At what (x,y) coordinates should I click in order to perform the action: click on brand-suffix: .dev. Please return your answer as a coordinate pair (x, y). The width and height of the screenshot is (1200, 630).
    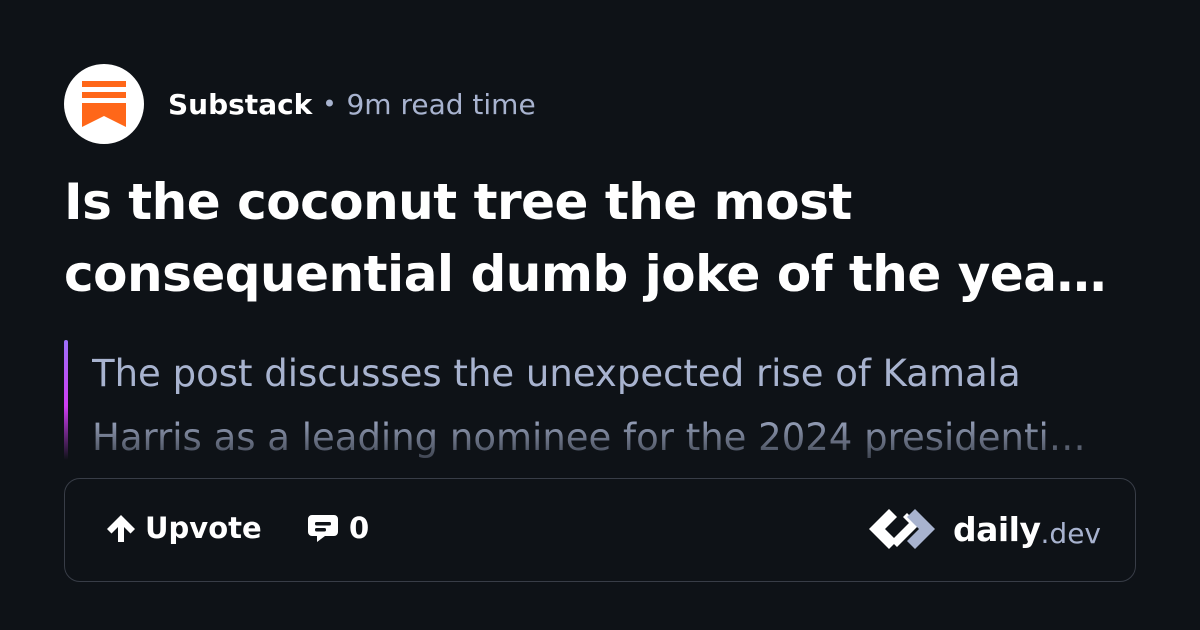
    Looking at the image, I should click on (1070, 533).